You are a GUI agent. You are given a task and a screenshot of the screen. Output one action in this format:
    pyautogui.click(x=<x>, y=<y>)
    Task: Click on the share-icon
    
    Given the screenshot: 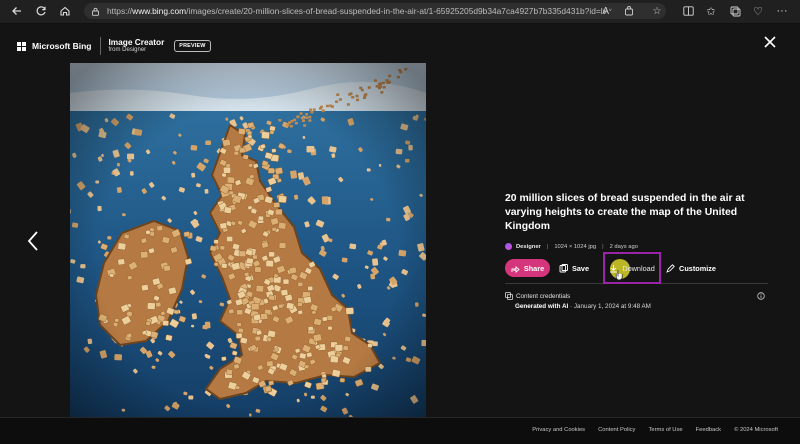 What is the action you would take?
    pyautogui.click(x=515, y=269)
    